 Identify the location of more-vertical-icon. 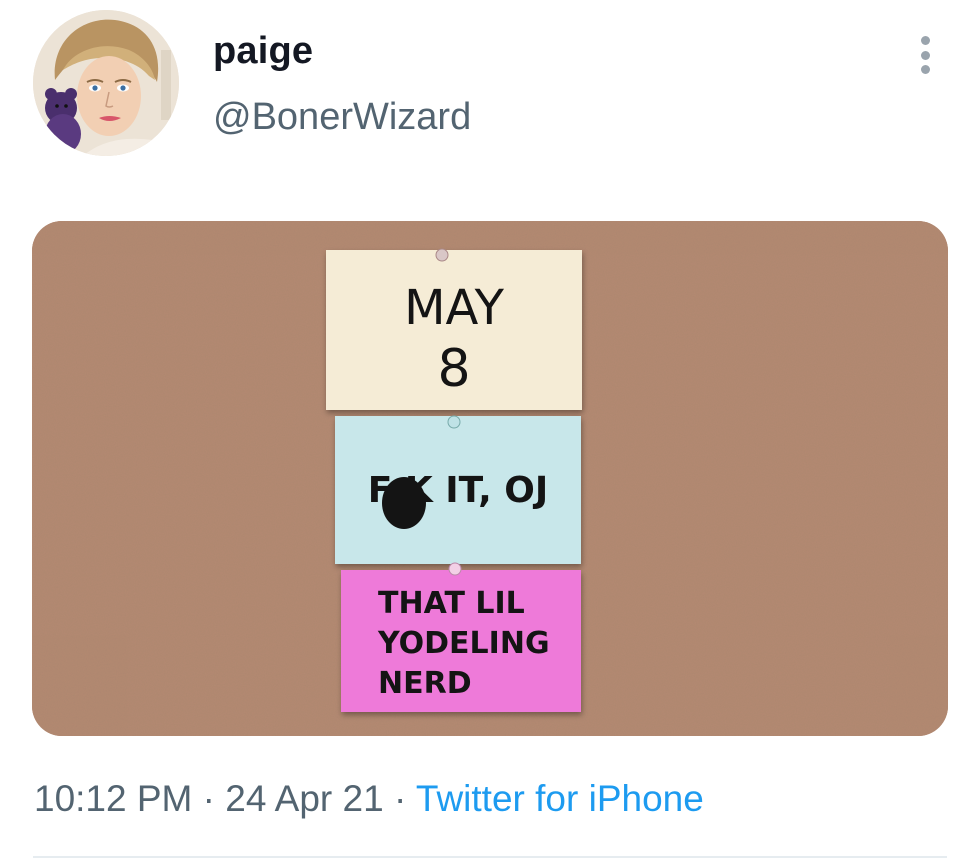
(925, 40).